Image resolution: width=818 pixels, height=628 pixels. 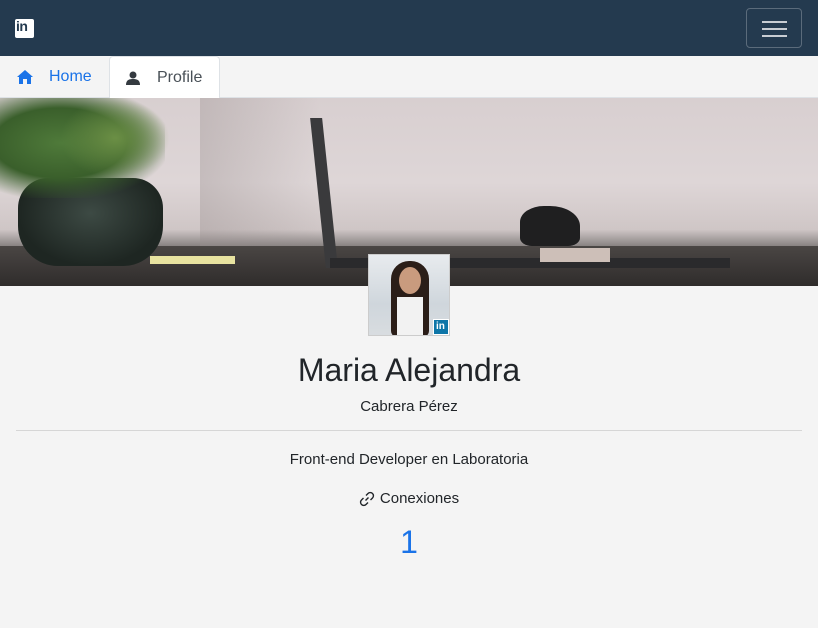 What do you see at coordinates (70, 76) in the screenshot?
I see `tab-home-label: Home` at bounding box center [70, 76].